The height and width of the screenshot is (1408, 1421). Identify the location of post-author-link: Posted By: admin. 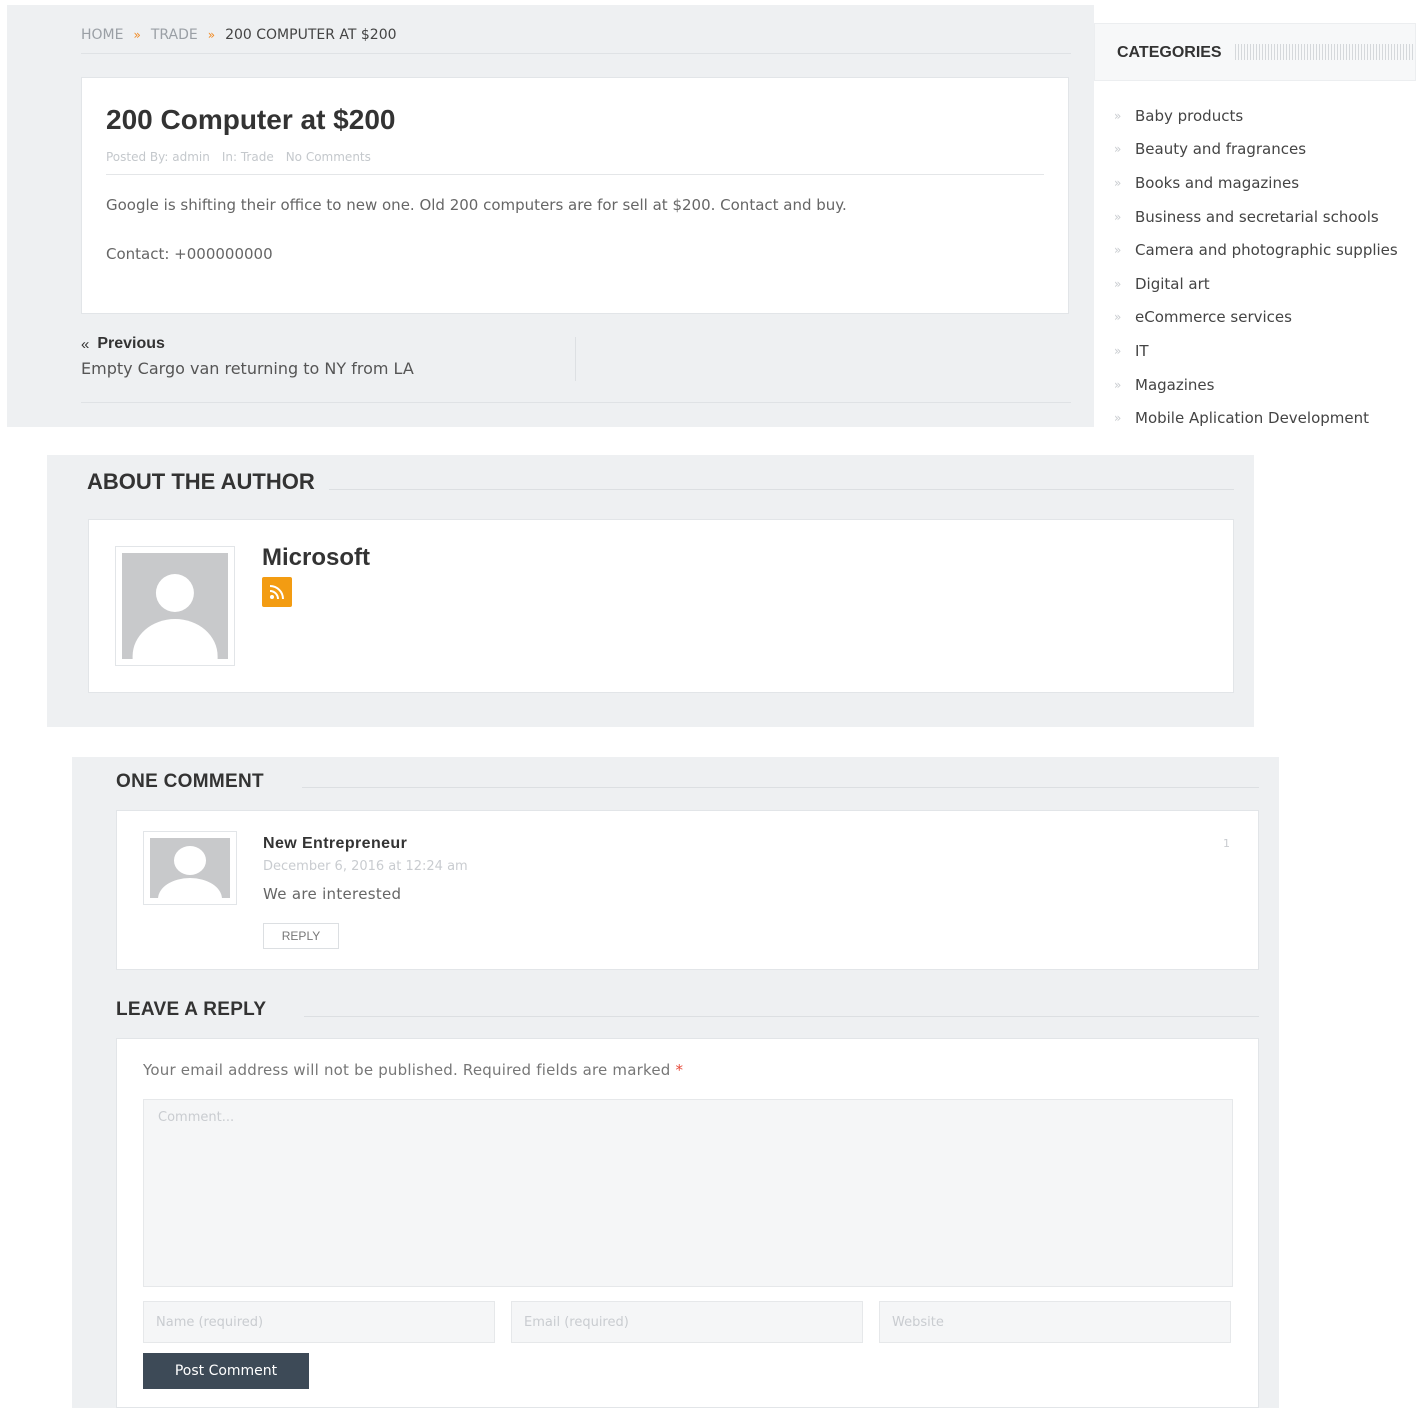
(158, 157).